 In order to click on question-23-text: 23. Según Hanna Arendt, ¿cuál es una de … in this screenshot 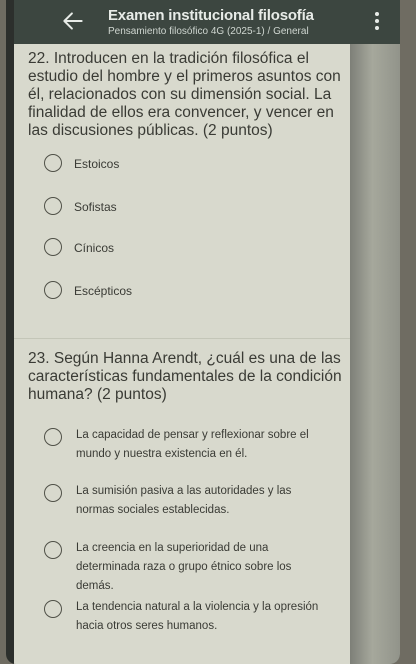, I will do `click(185, 376)`.